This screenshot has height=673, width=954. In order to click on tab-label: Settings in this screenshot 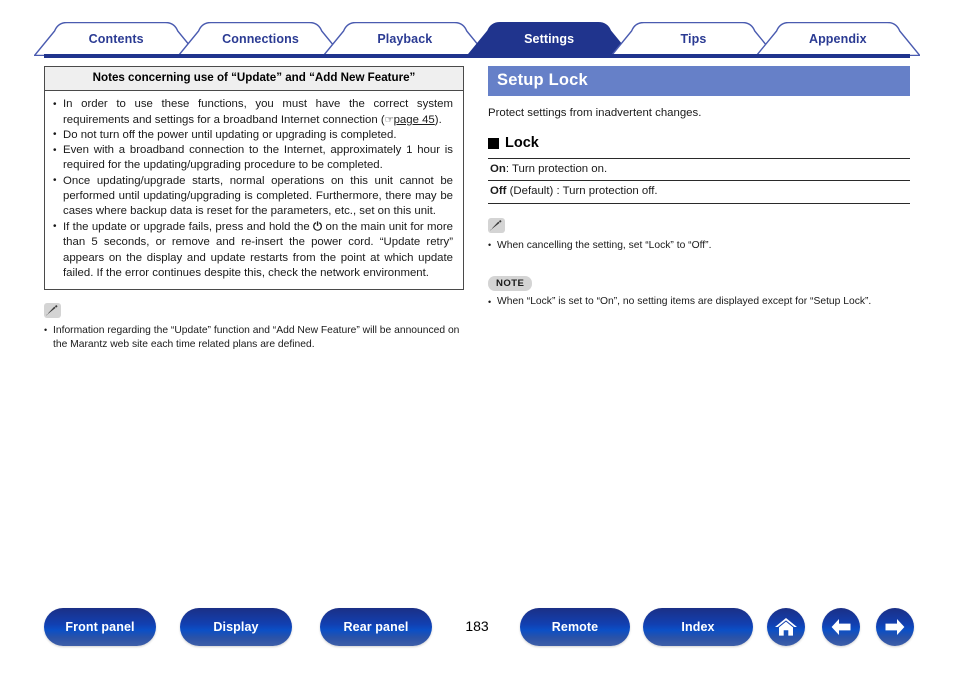, I will do `click(549, 38)`.